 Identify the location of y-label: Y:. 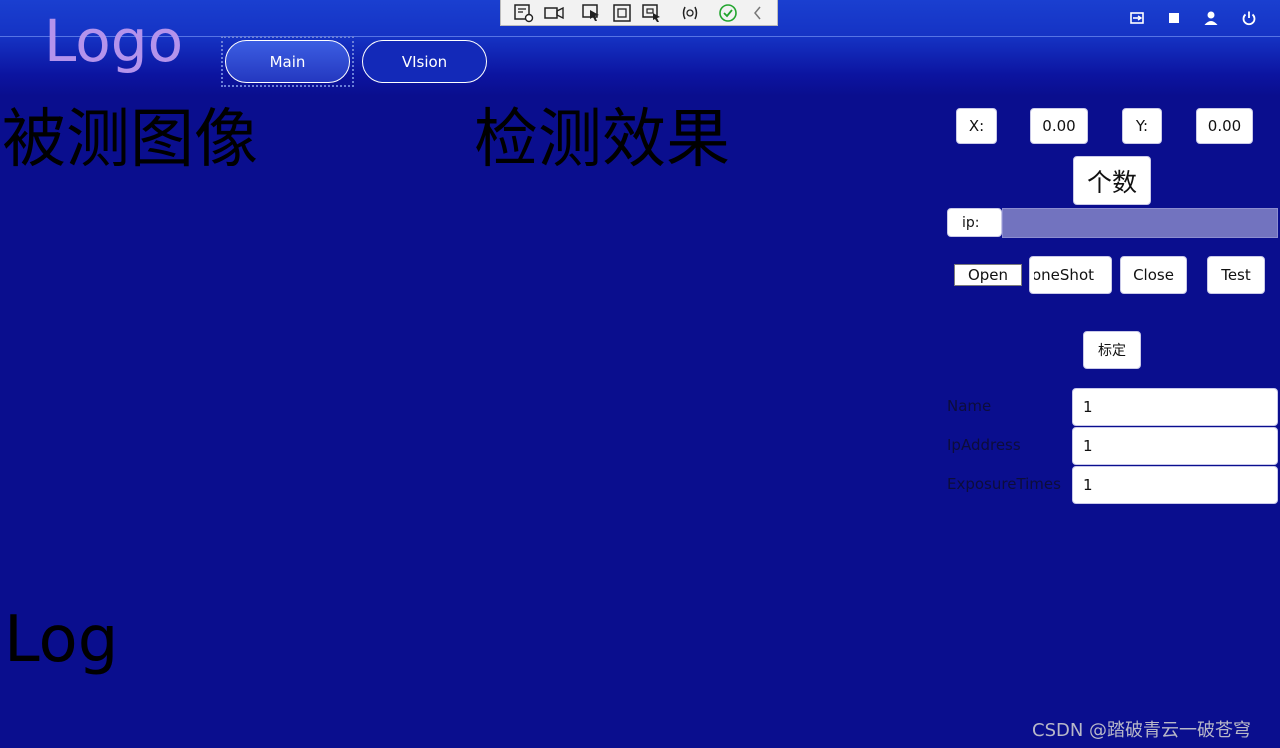
(1142, 126).